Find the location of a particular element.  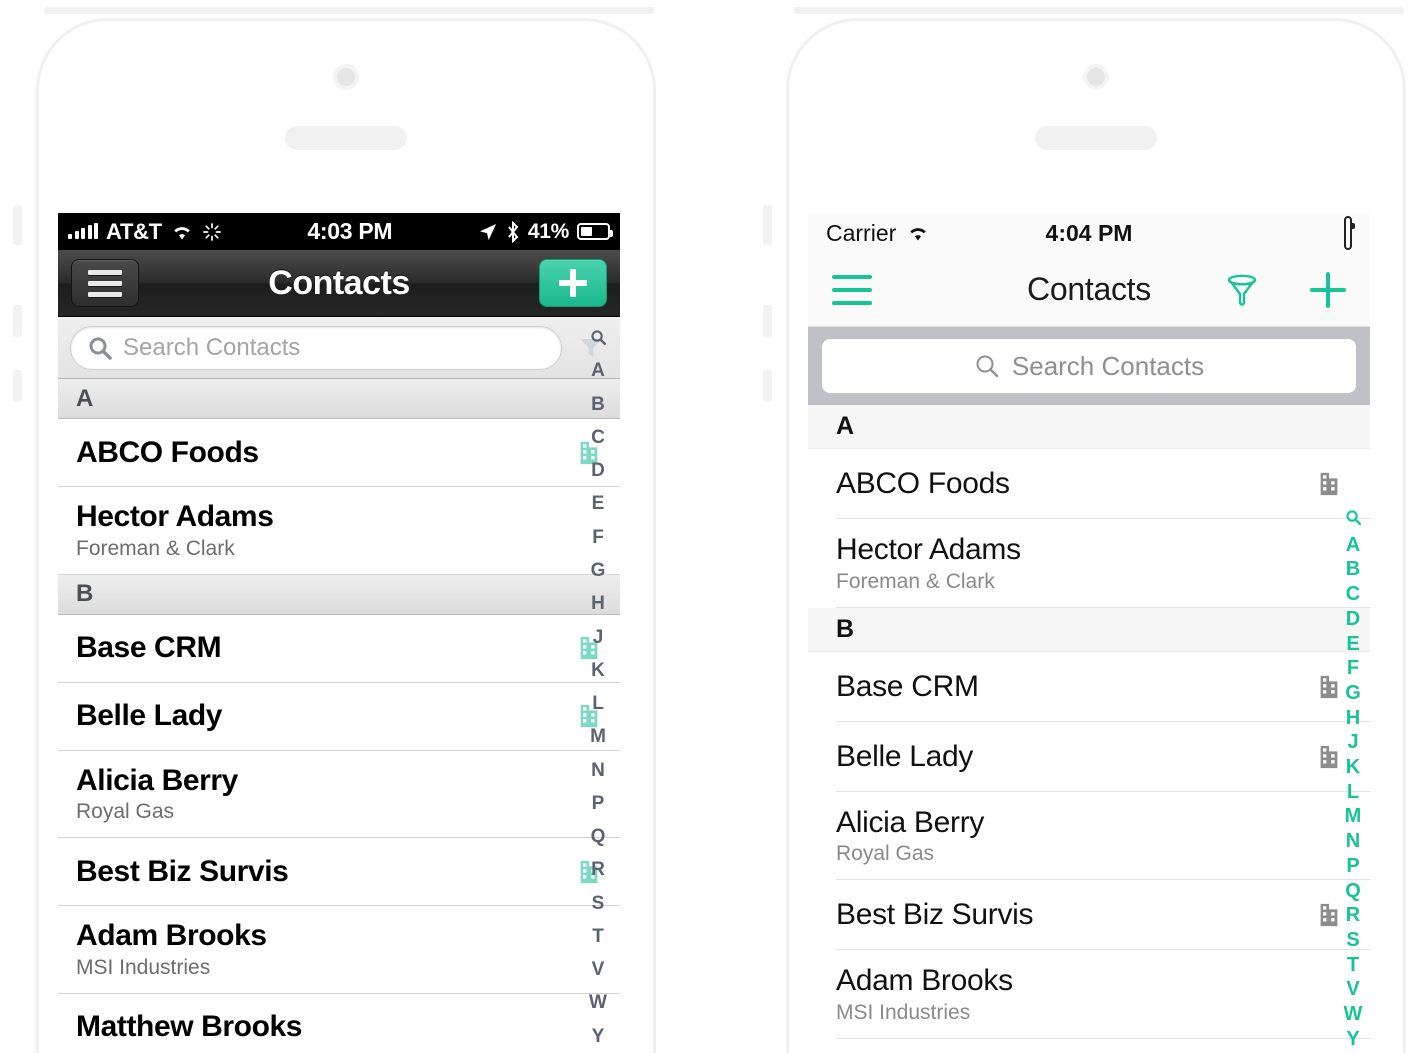

status-time: 4:03 PM is located at coordinates (350, 231).